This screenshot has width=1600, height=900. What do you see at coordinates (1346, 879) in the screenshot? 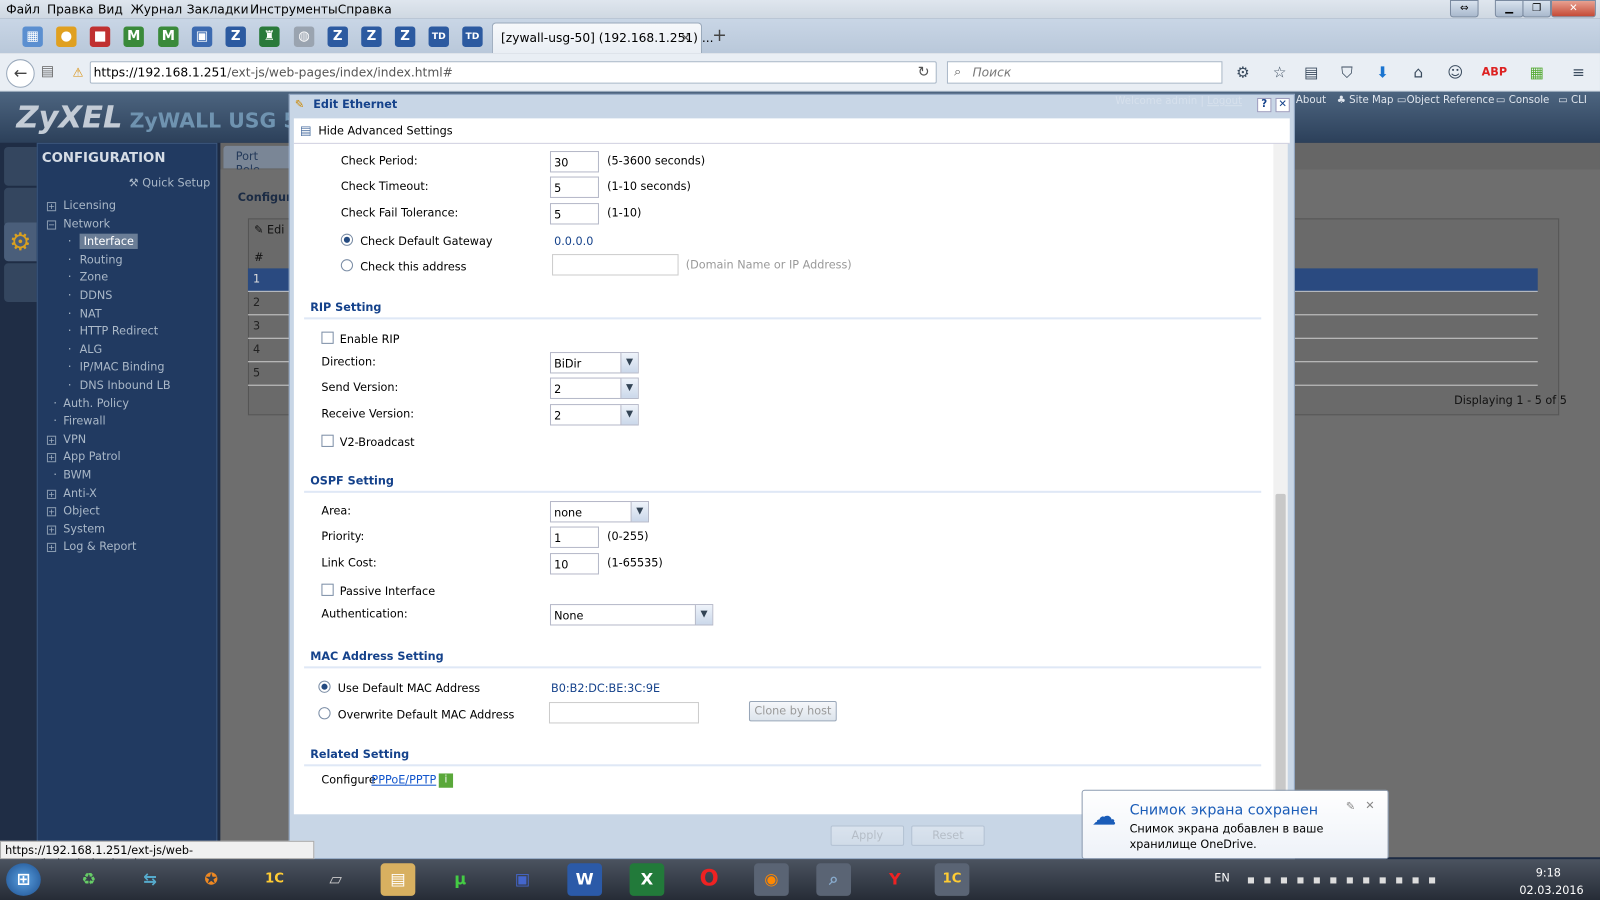
I see `tray-icons: ▪▪▪▪▪▪▪▪▪▪▪▪` at bounding box center [1346, 879].